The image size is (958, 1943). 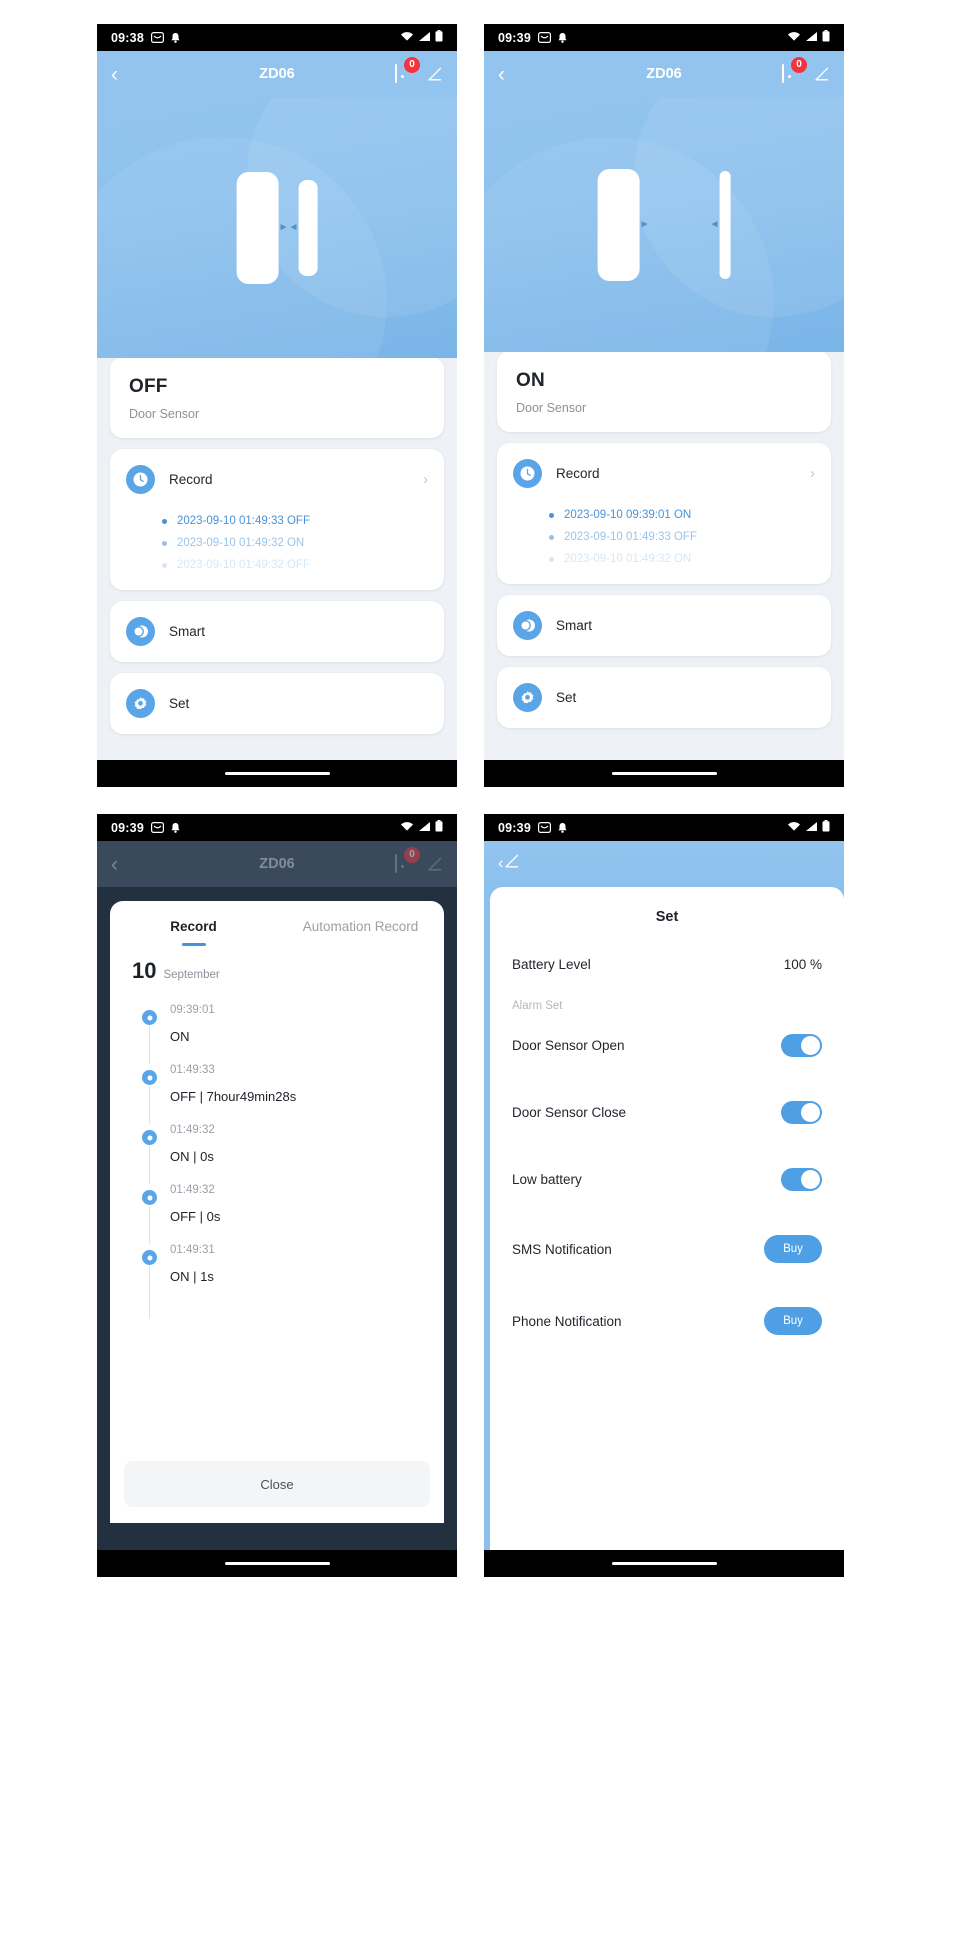 I want to click on arrow-left-icon: ◄, so click(x=293, y=227).